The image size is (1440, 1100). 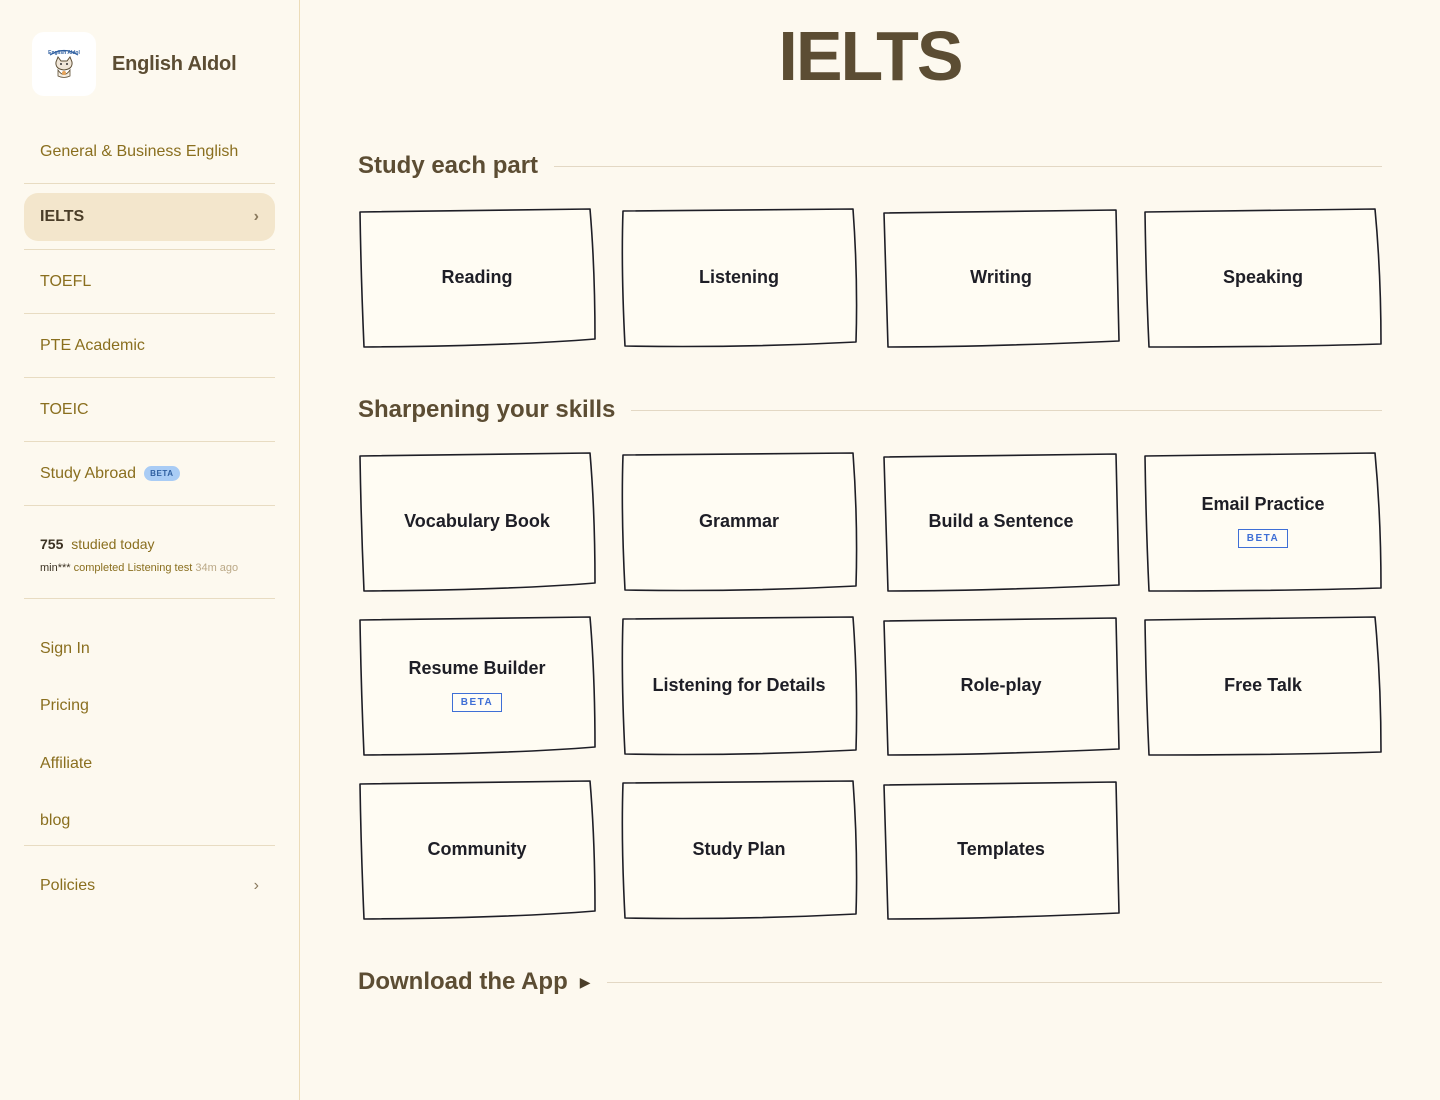 I want to click on brand: English AIdol English AIdol, so click(x=134, y=64).